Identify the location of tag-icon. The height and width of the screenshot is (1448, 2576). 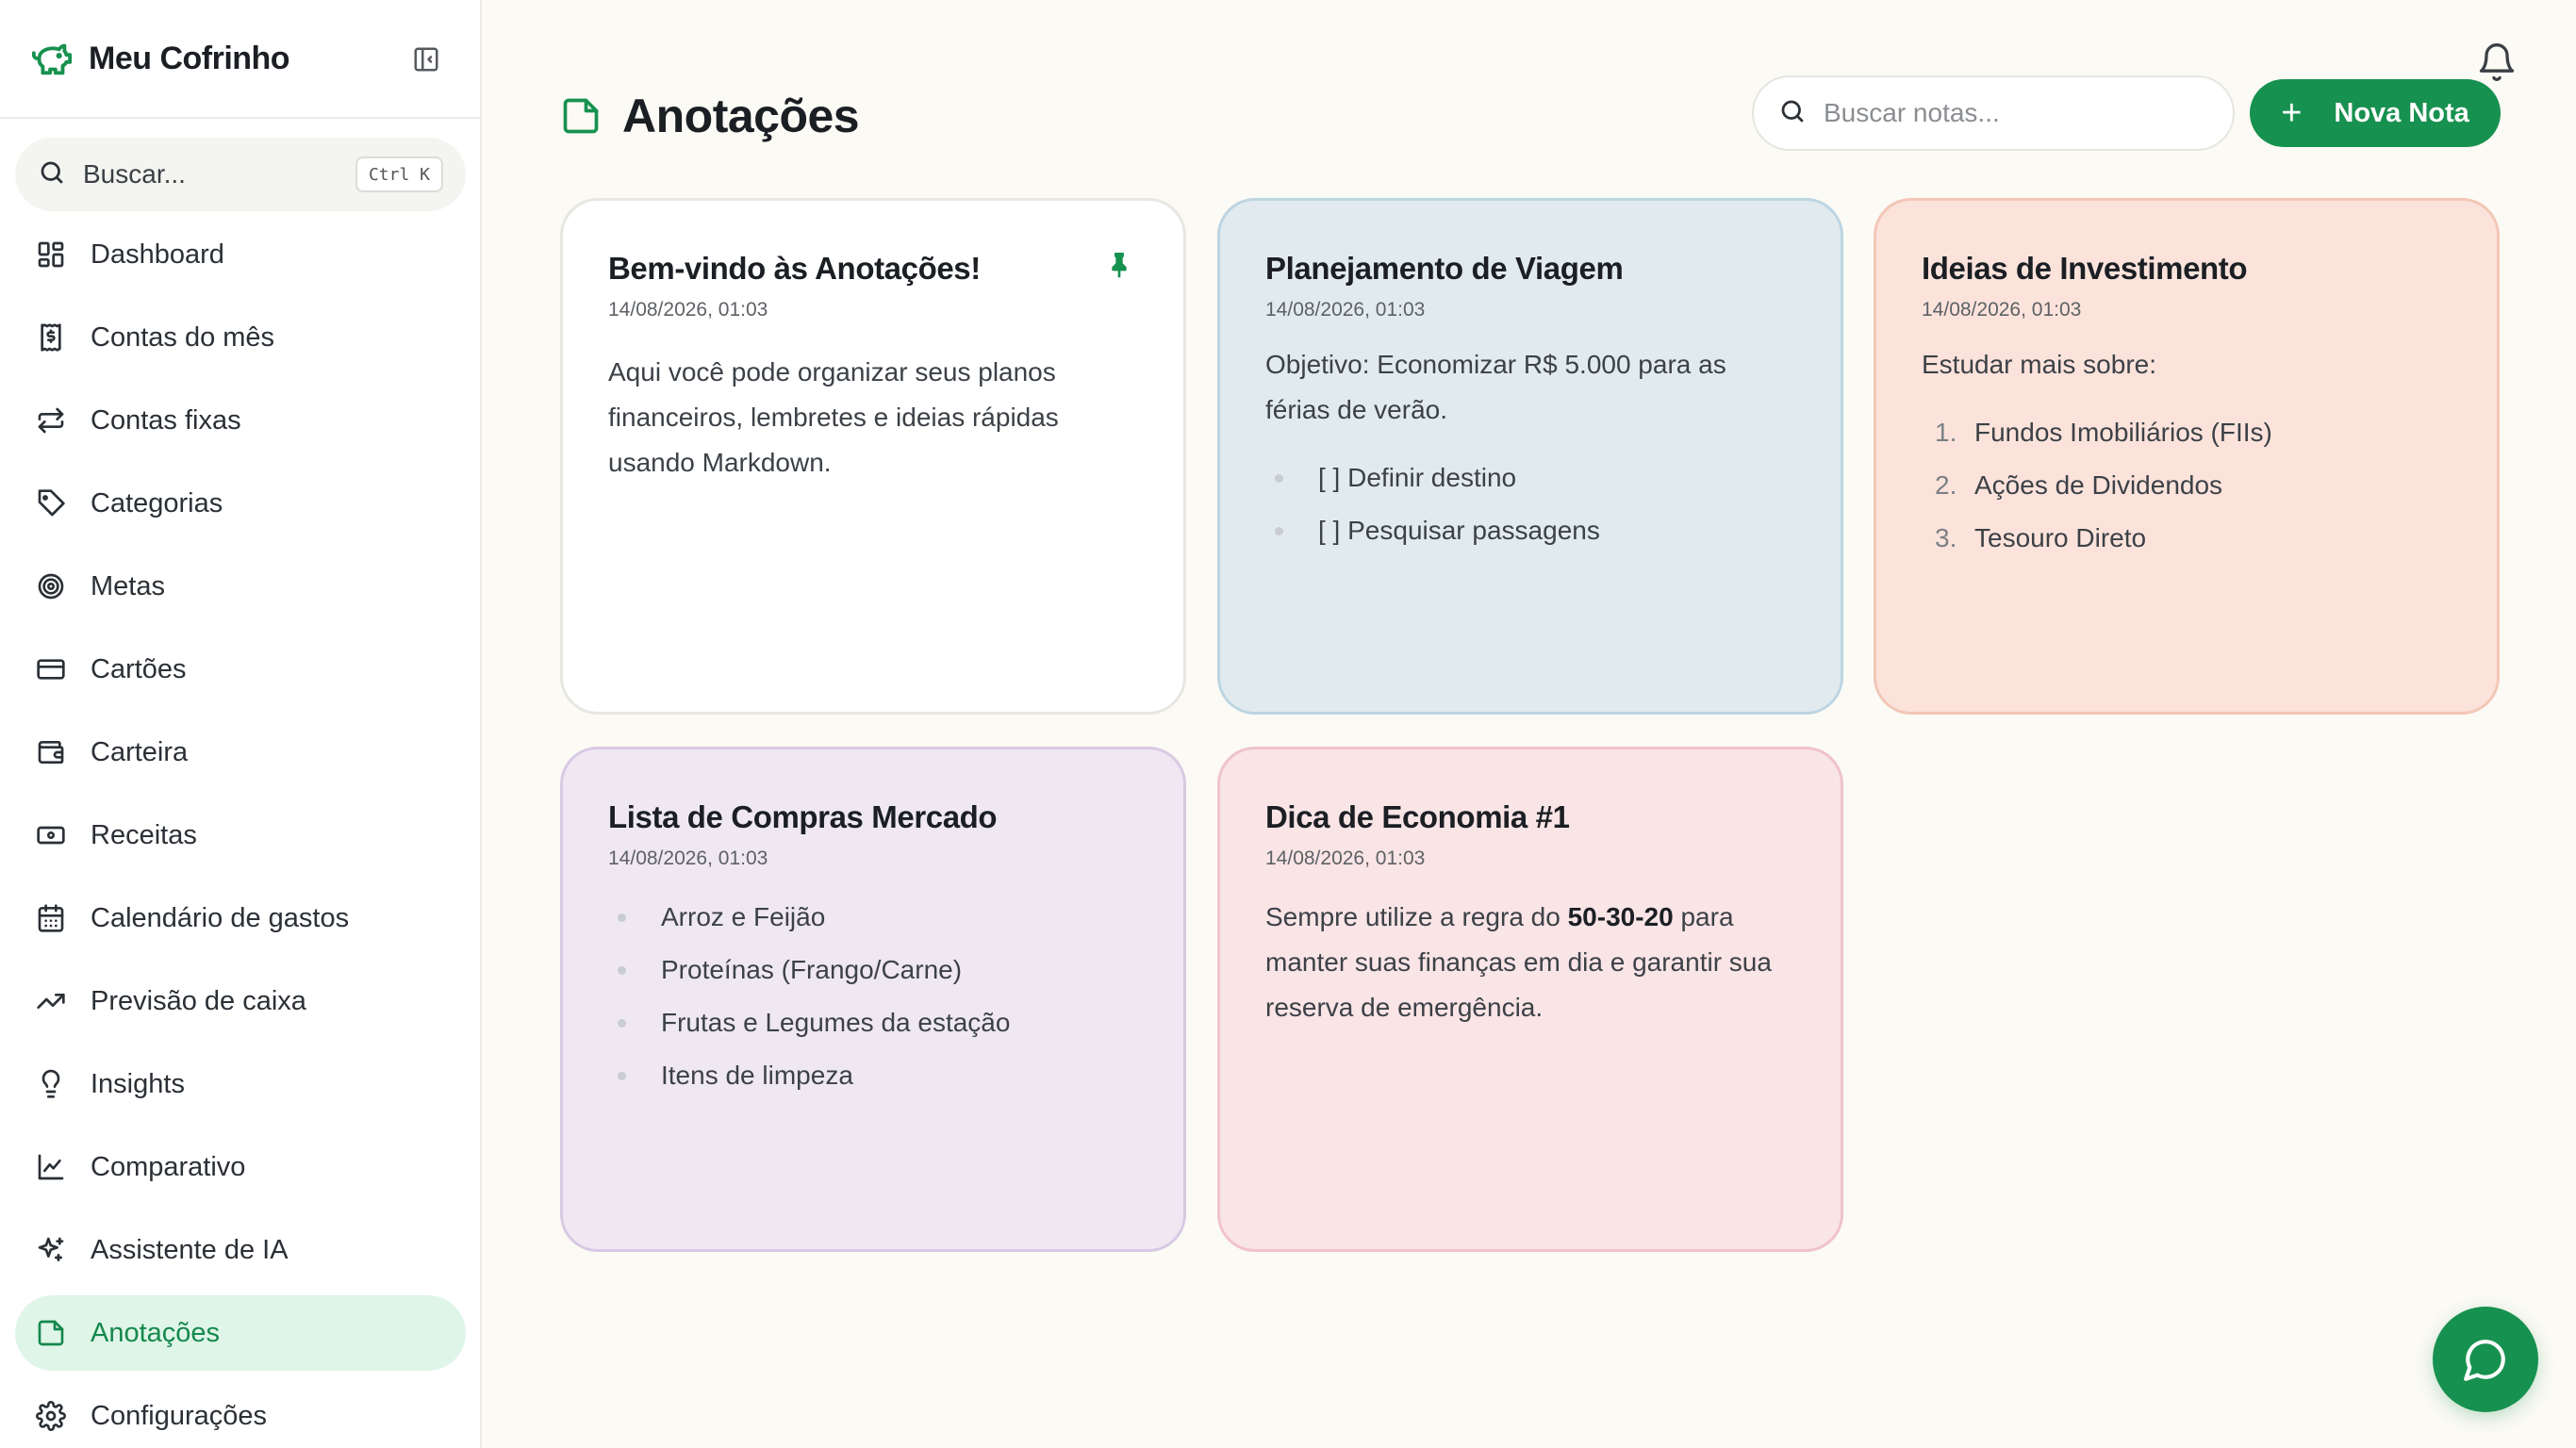
(51, 503).